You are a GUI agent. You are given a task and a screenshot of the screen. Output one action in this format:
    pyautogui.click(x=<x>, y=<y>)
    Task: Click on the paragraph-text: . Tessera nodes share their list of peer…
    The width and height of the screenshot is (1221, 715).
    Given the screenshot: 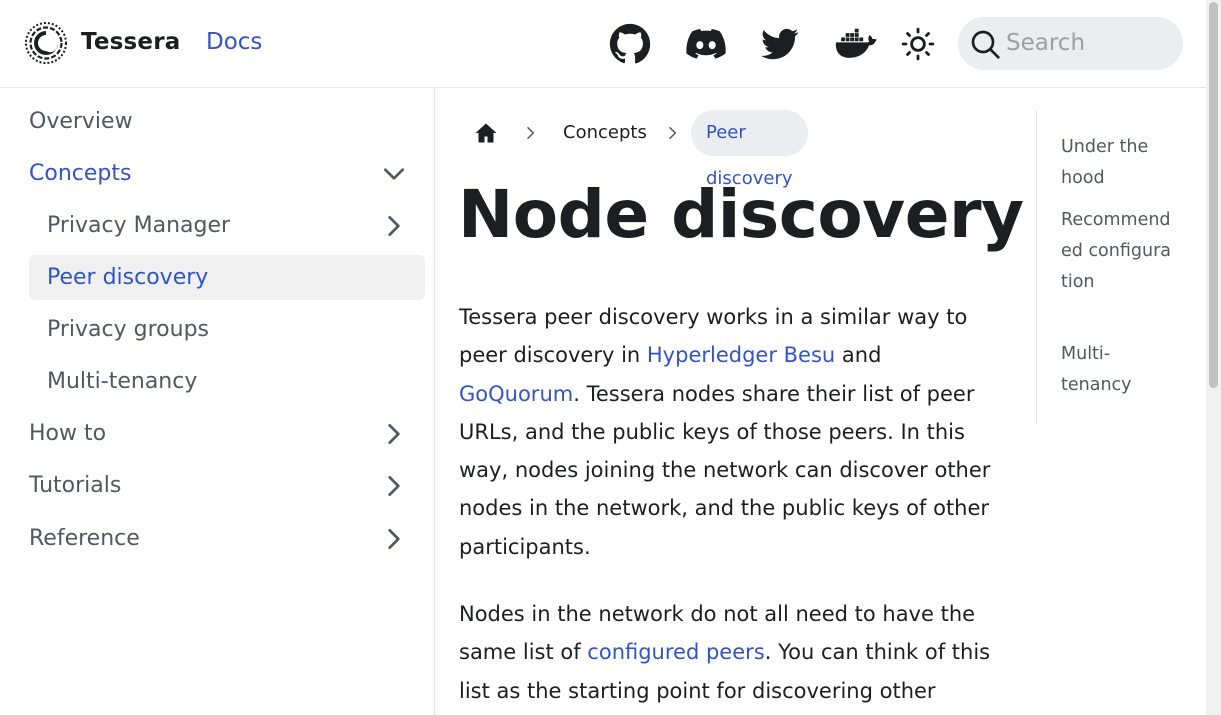 What is the action you would take?
    pyautogui.click(x=725, y=470)
    